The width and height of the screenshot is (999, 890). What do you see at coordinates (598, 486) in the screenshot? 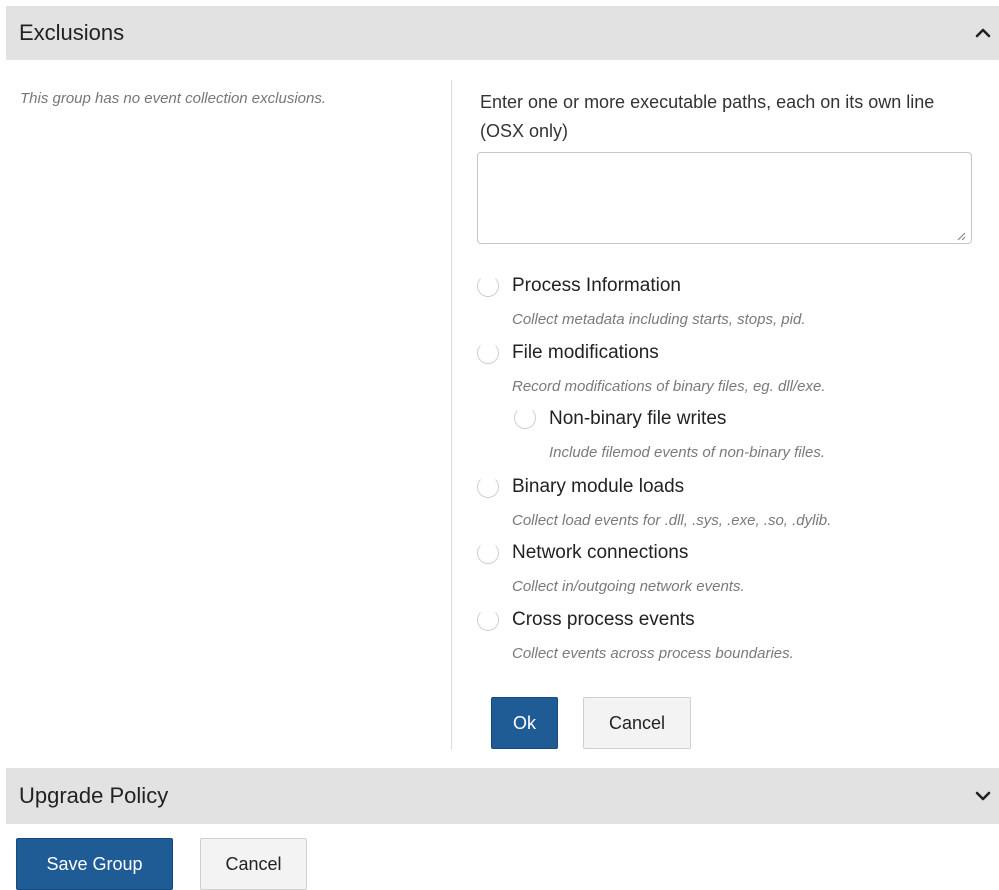
I see `option-label: Binary module loads` at bounding box center [598, 486].